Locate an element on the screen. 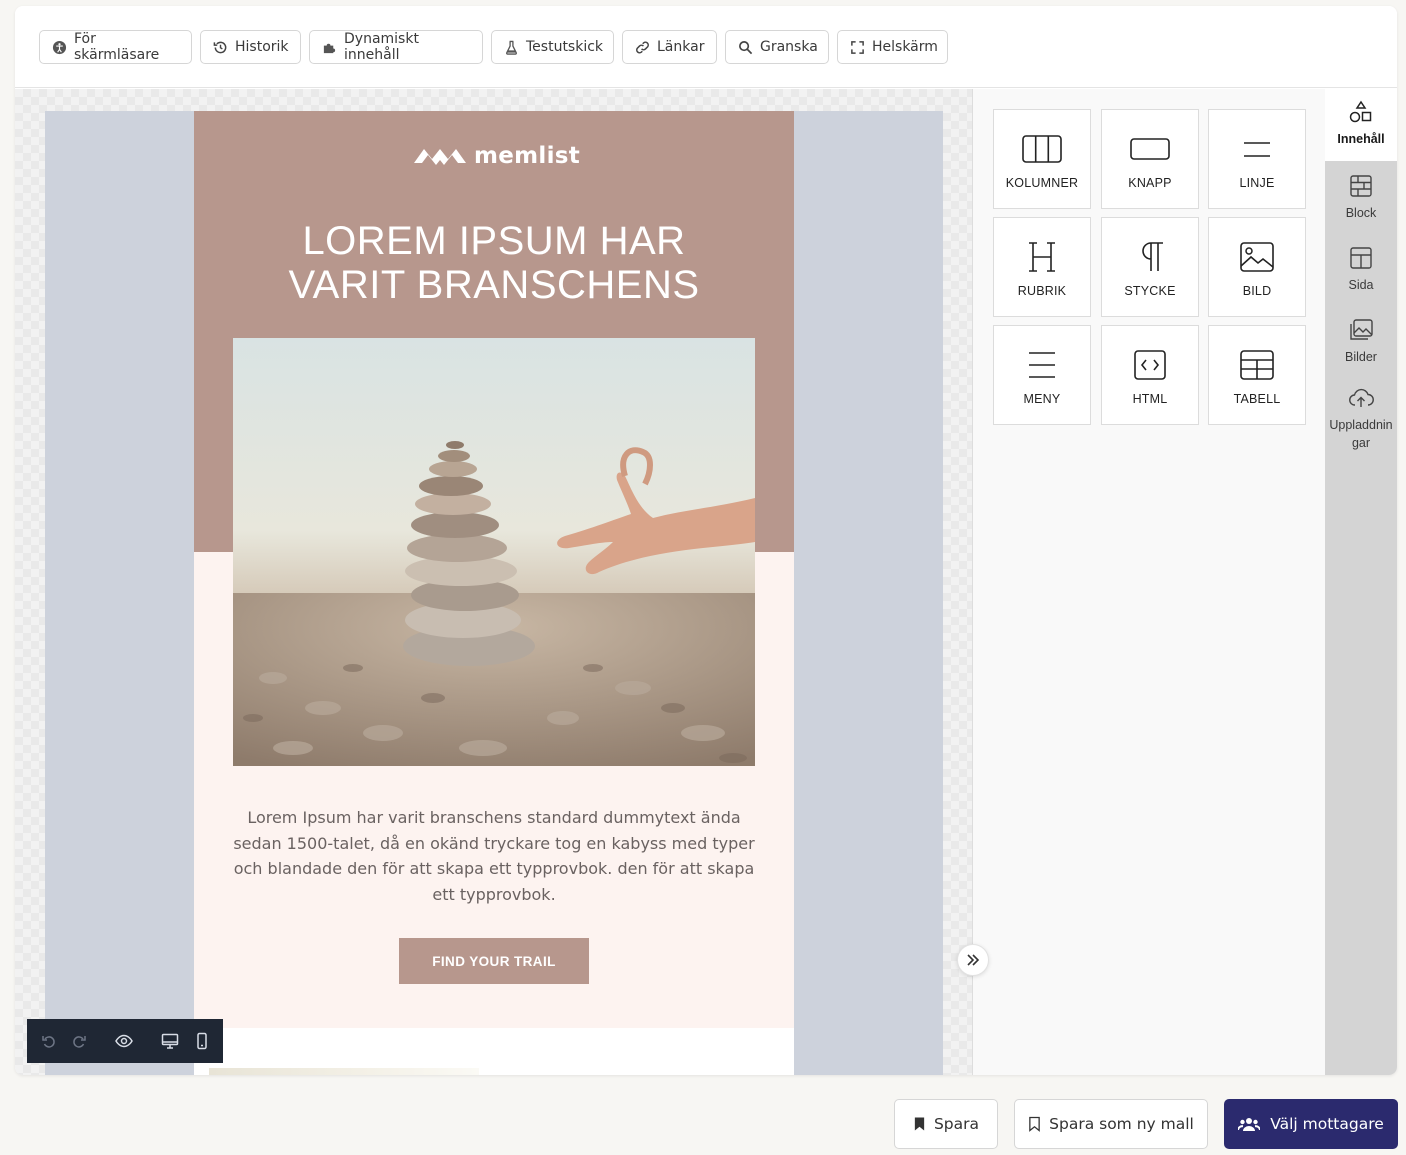 Image resolution: width=1406 pixels, height=1155 pixels. bookmark-filled-icon is located at coordinates (919, 1124).